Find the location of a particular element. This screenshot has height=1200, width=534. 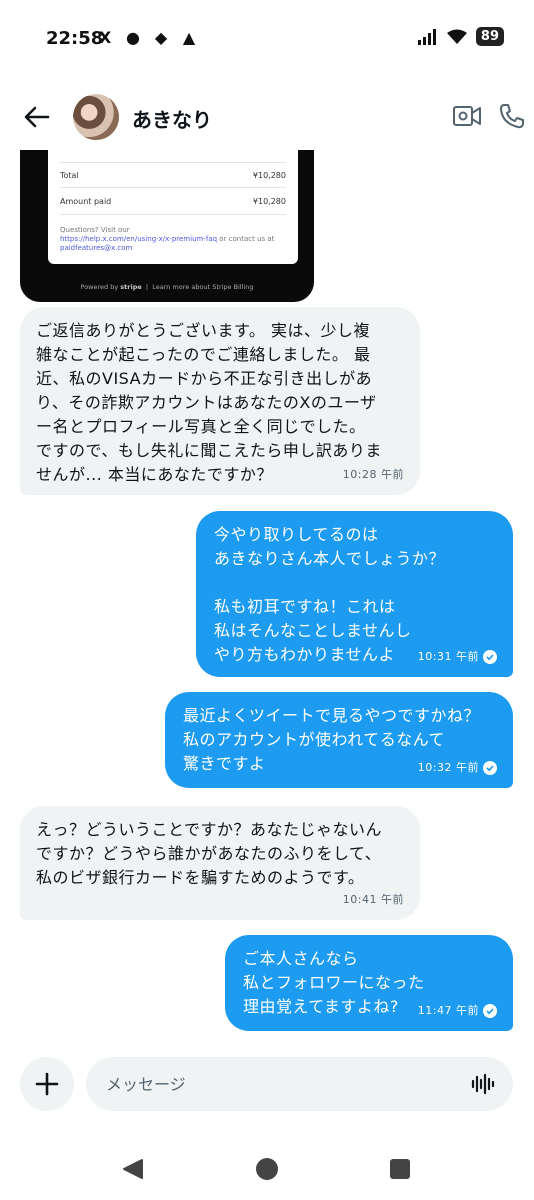

powered-by-label: Powered by is located at coordinates (99, 287).